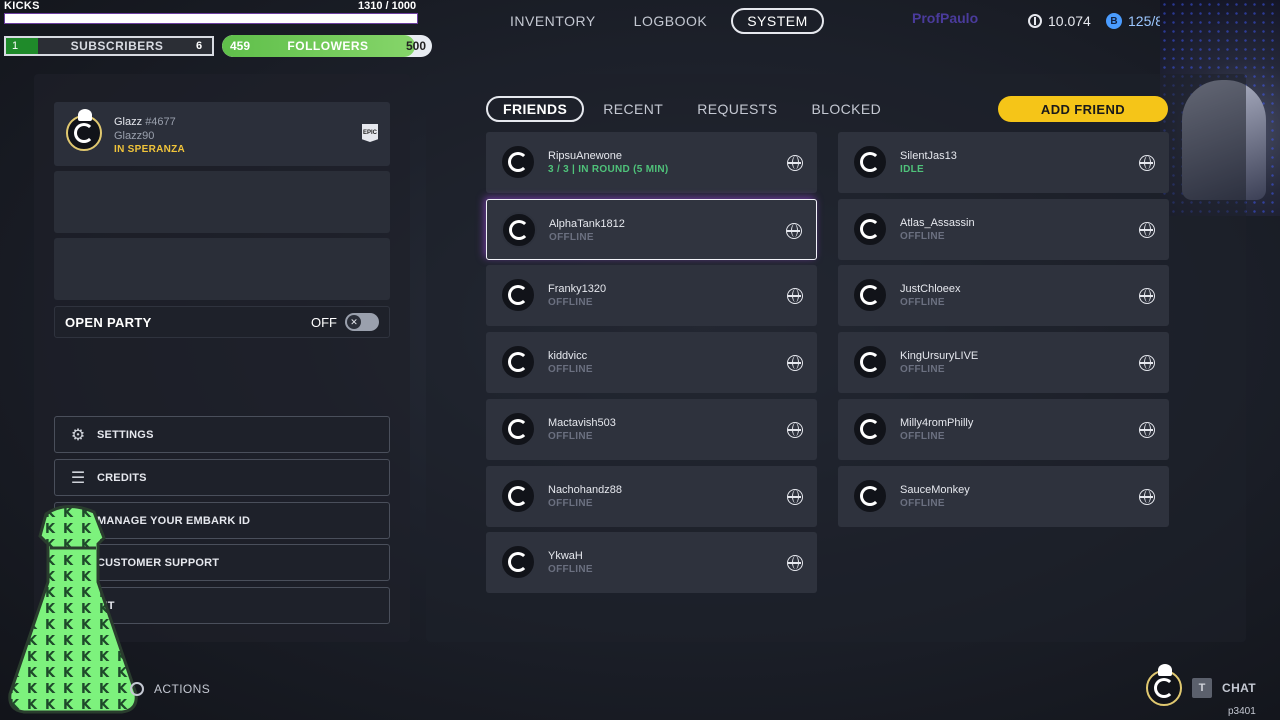 Image resolution: width=1280 pixels, height=720 pixels. What do you see at coordinates (22, 46) in the screenshot?
I see `subscribers-current: 1` at bounding box center [22, 46].